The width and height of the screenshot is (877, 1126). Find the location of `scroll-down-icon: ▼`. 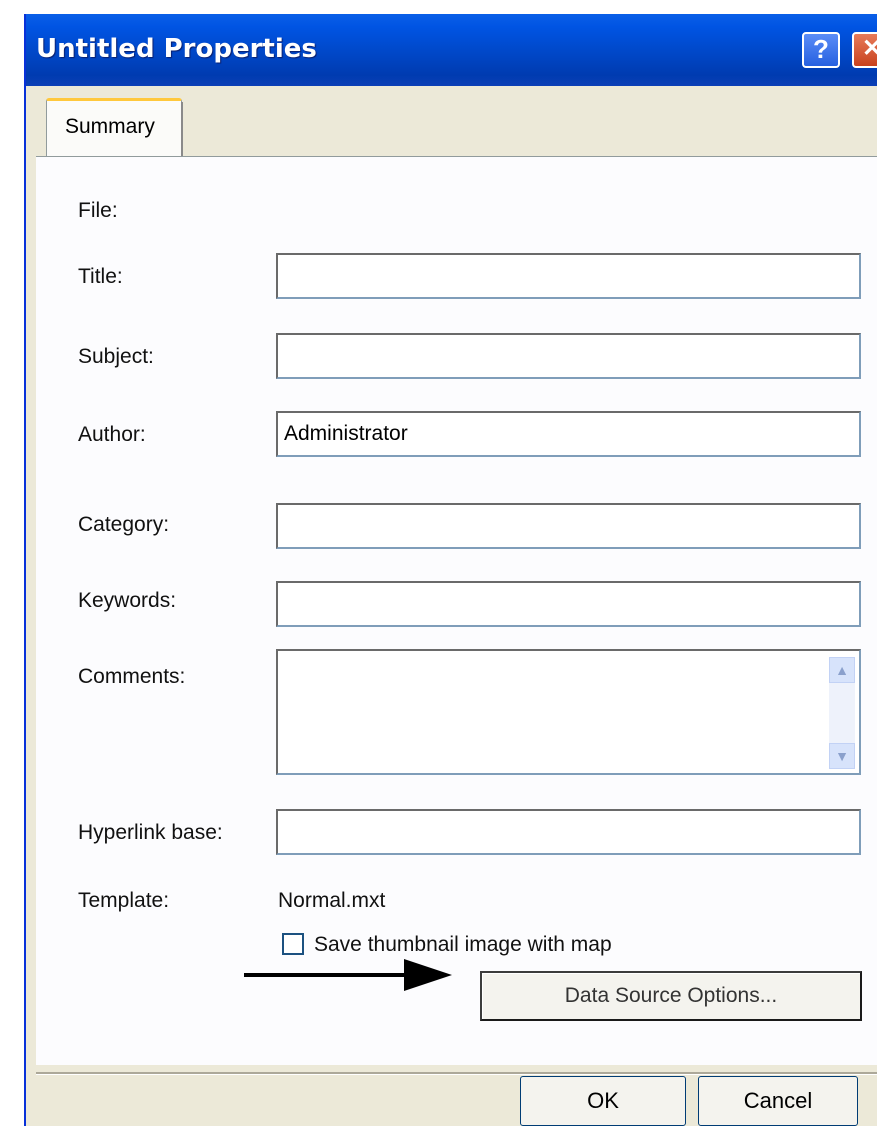

scroll-down-icon: ▼ is located at coordinates (842, 756).